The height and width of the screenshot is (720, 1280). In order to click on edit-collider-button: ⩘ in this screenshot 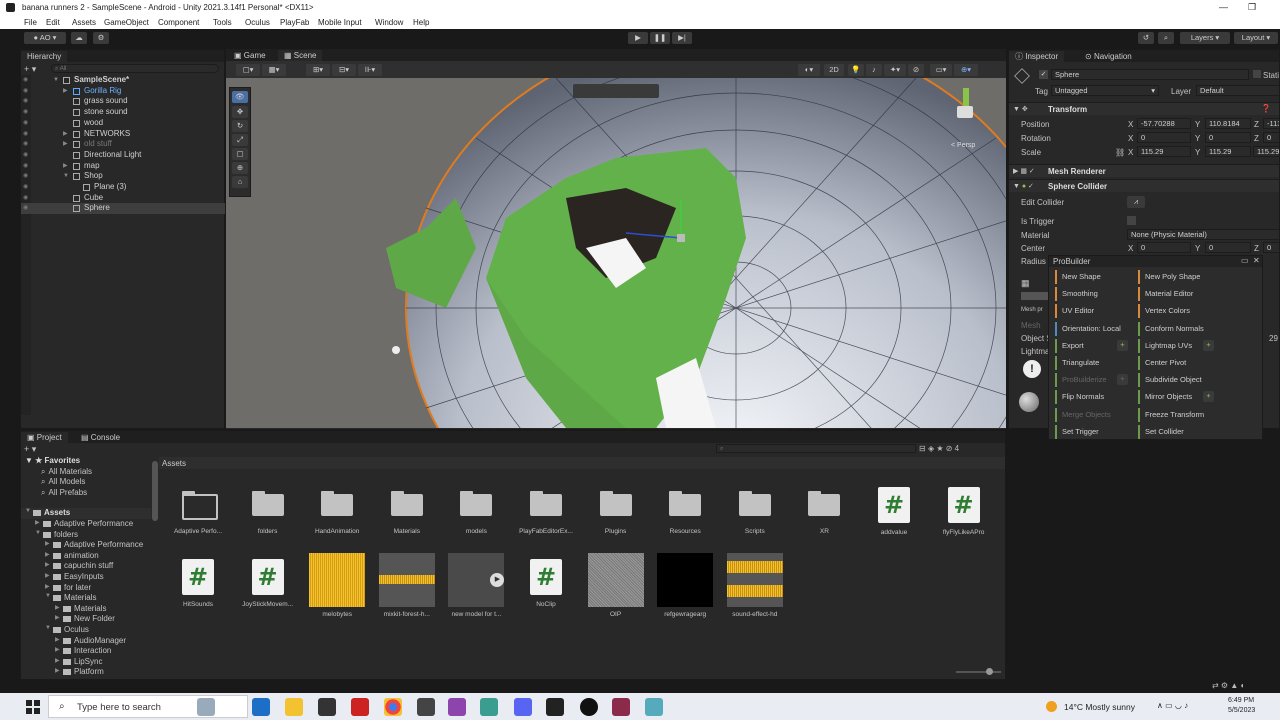, I will do `click(1136, 202)`.